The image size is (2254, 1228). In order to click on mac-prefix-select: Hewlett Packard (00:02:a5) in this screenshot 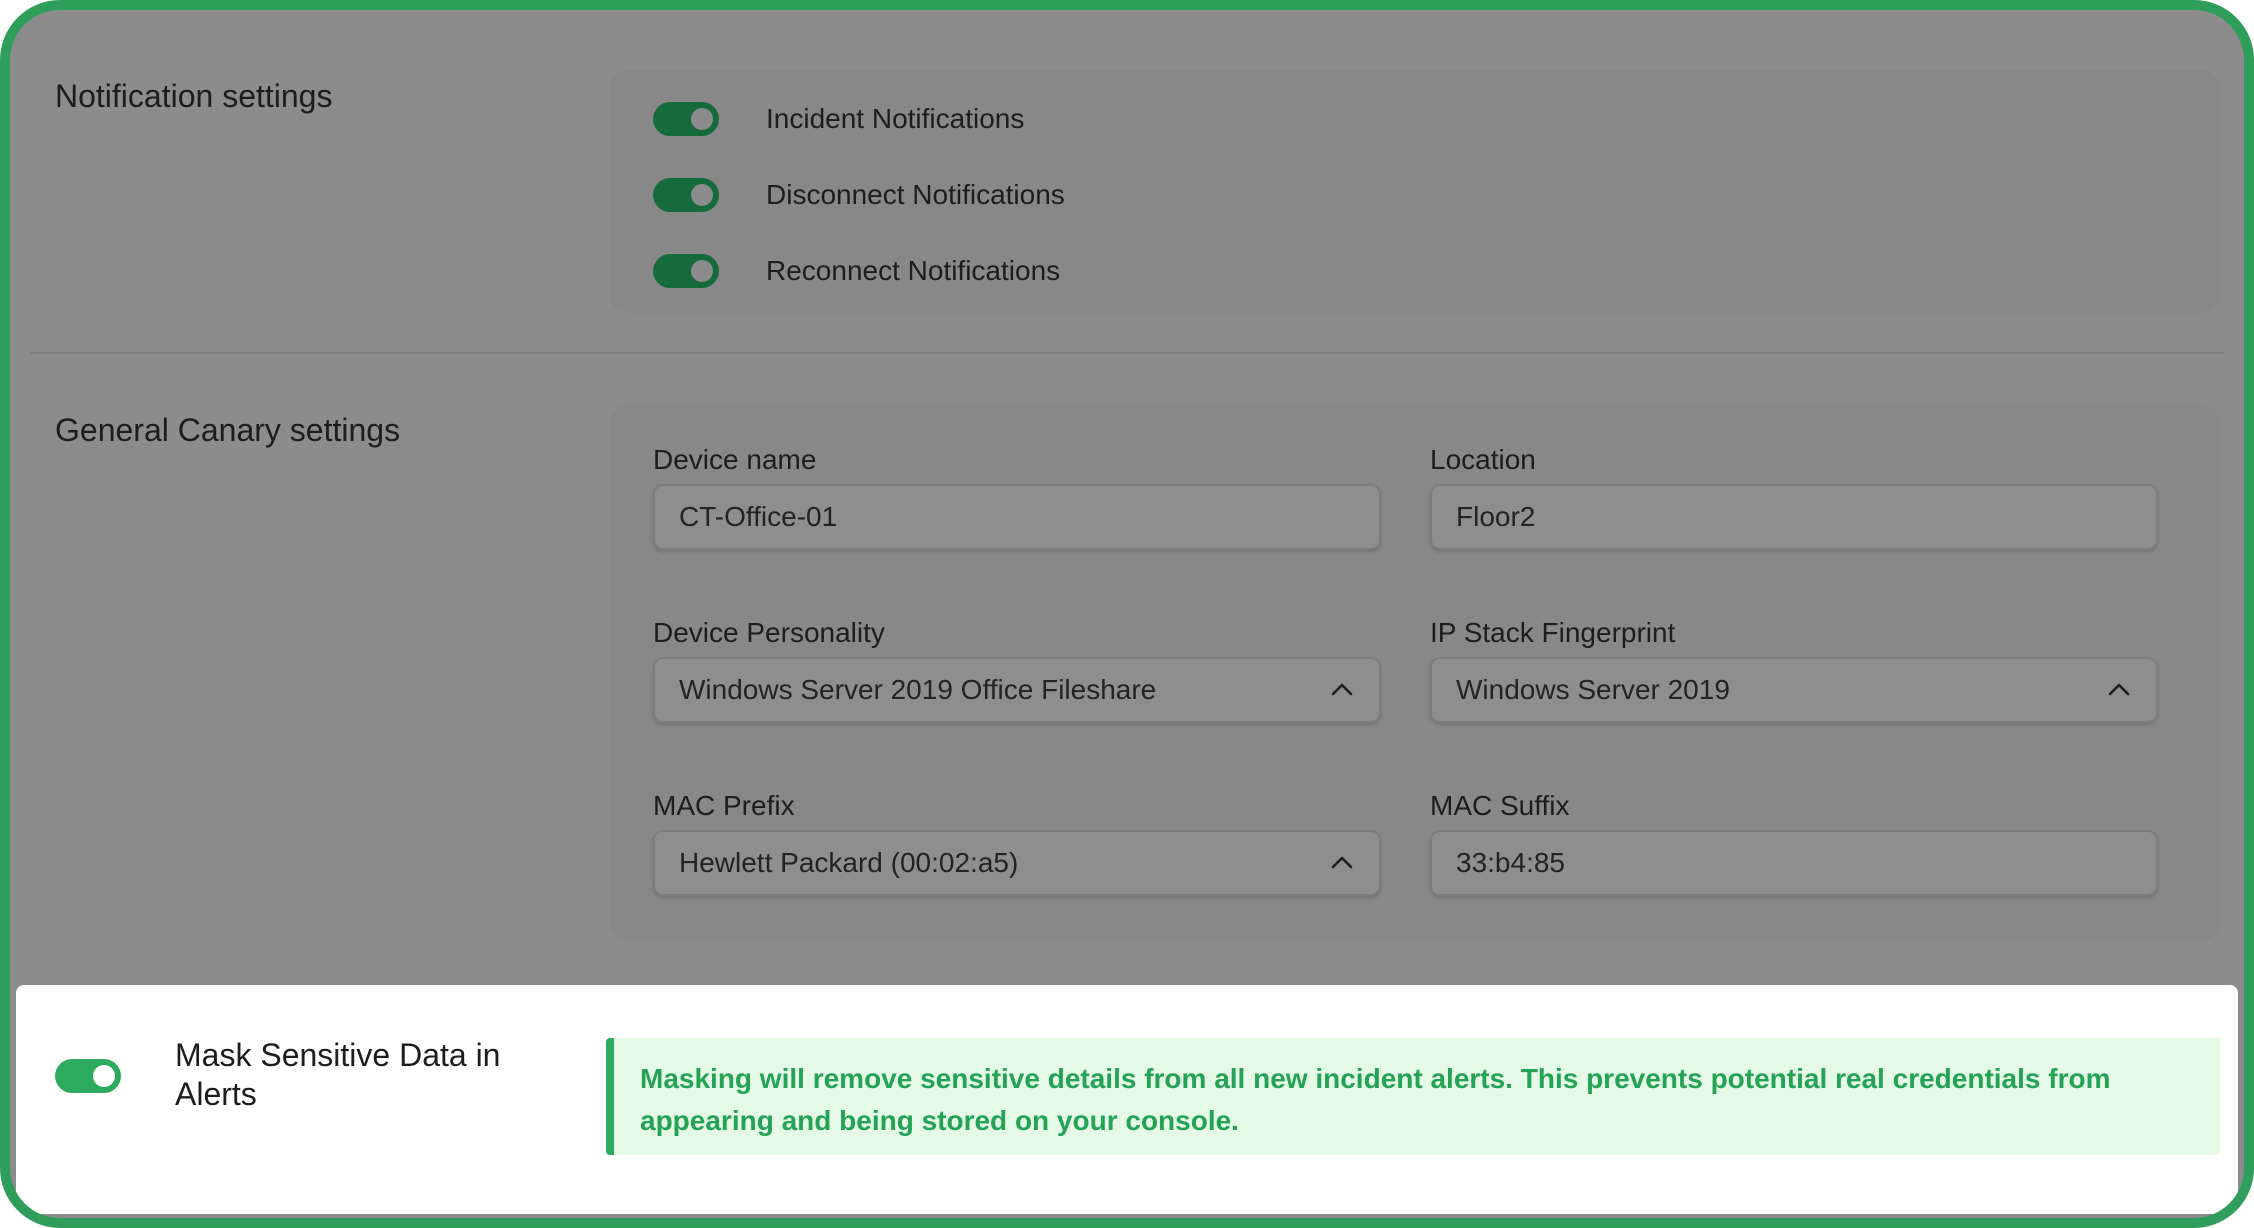, I will do `click(1017, 863)`.